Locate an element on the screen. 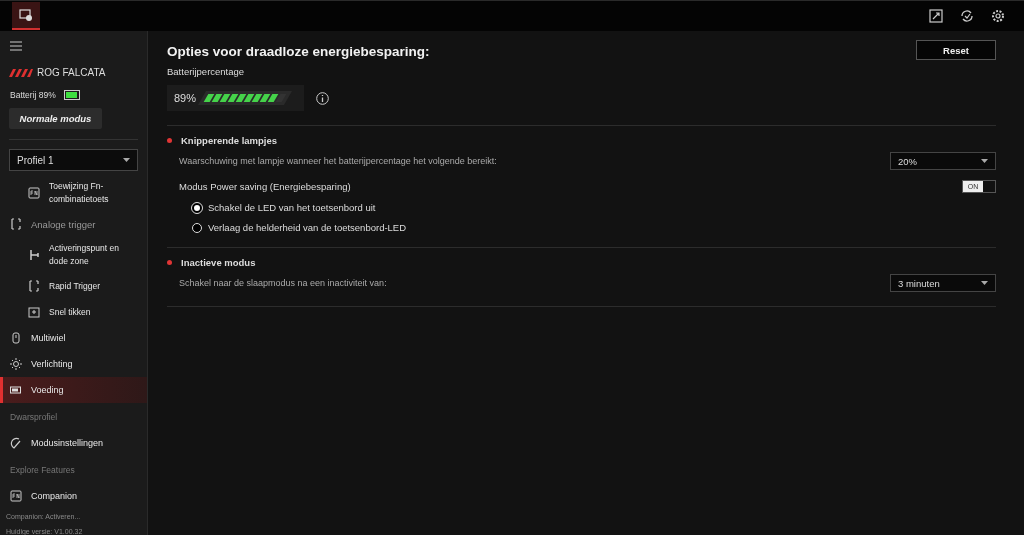  setting-description: Schakel naar de slaapmodus na een inactiviteit van: is located at coordinates (283, 283).